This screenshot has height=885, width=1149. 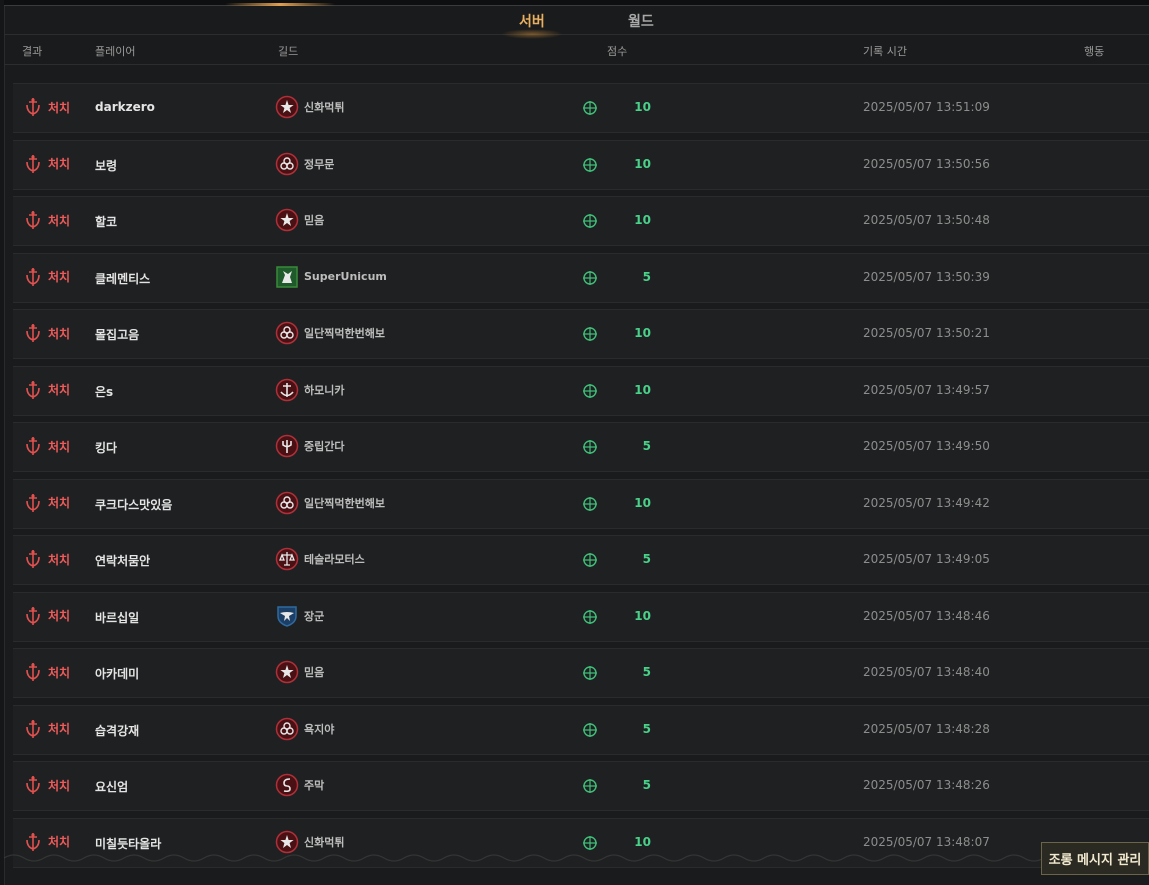 What do you see at coordinates (287, 559) in the screenshot?
I see `scales-emblem-icon` at bounding box center [287, 559].